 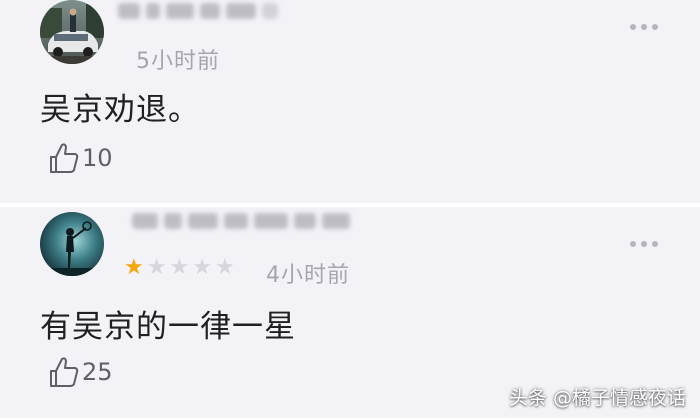 I want to click on like-count: 10, so click(x=97, y=158).